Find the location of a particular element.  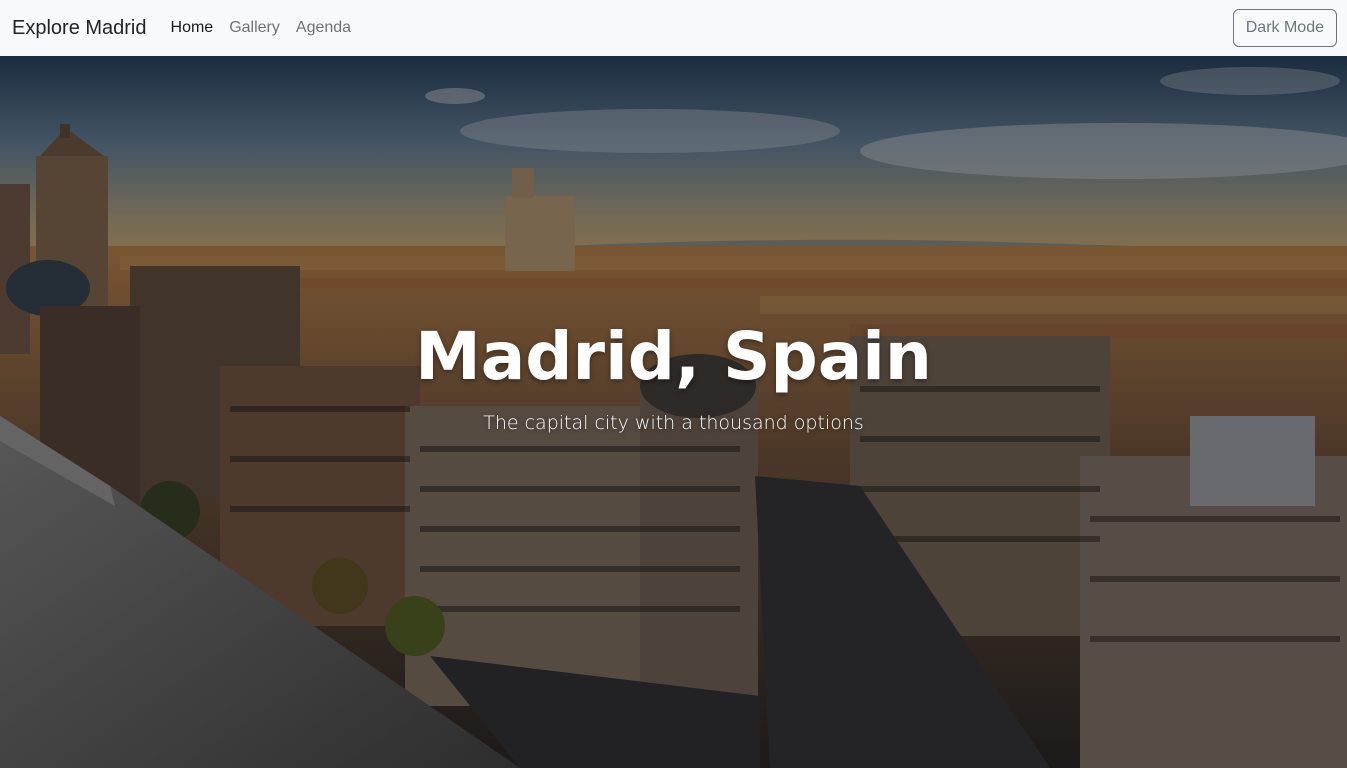

nav-link-home: Home is located at coordinates (192, 28).